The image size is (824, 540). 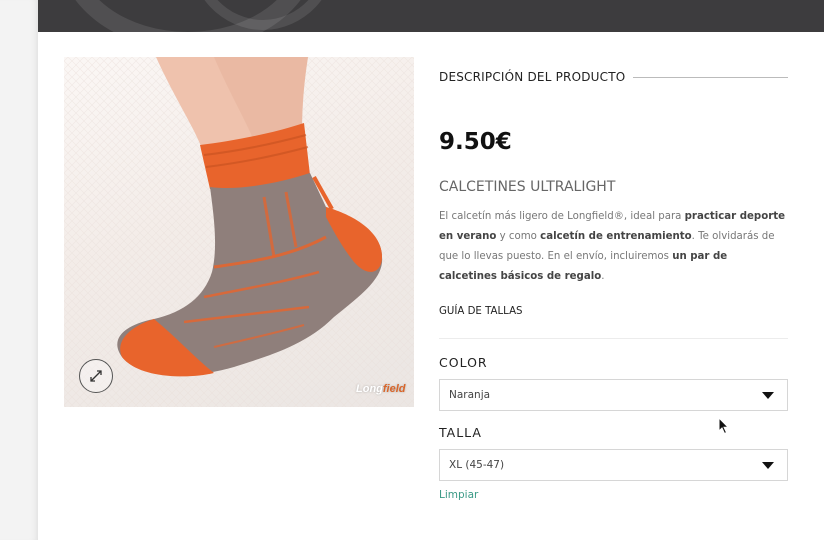 I want to click on zoom-expand-icon, so click(x=96, y=376).